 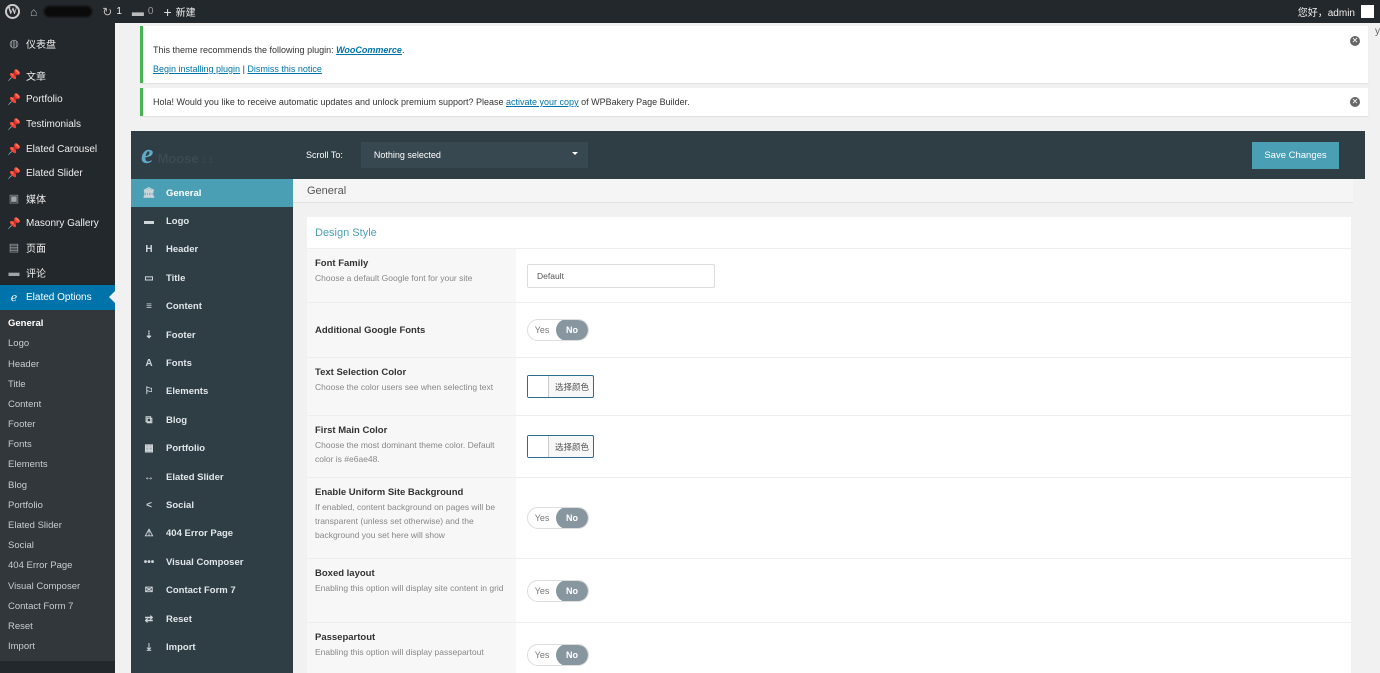 What do you see at coordinates (205, 562) in the screenshot?
I see `options-nav-label: Visual Composer` at bounding box center [205, 562].